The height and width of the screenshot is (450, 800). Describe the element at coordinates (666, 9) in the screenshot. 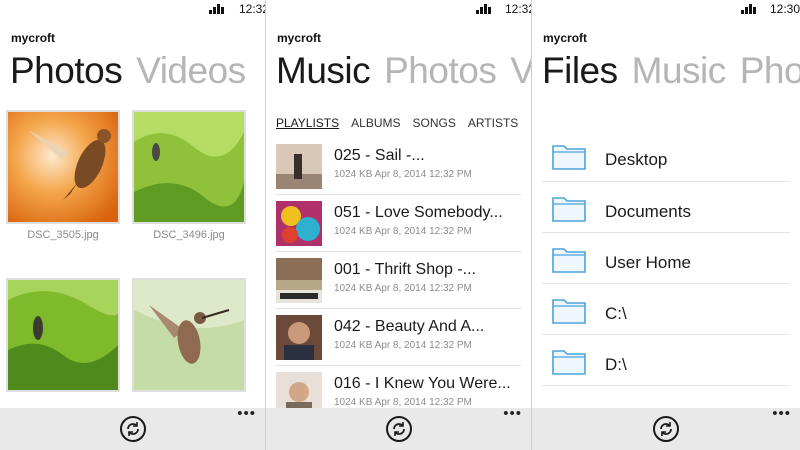

I see `status-bar: 12:30` at that location.